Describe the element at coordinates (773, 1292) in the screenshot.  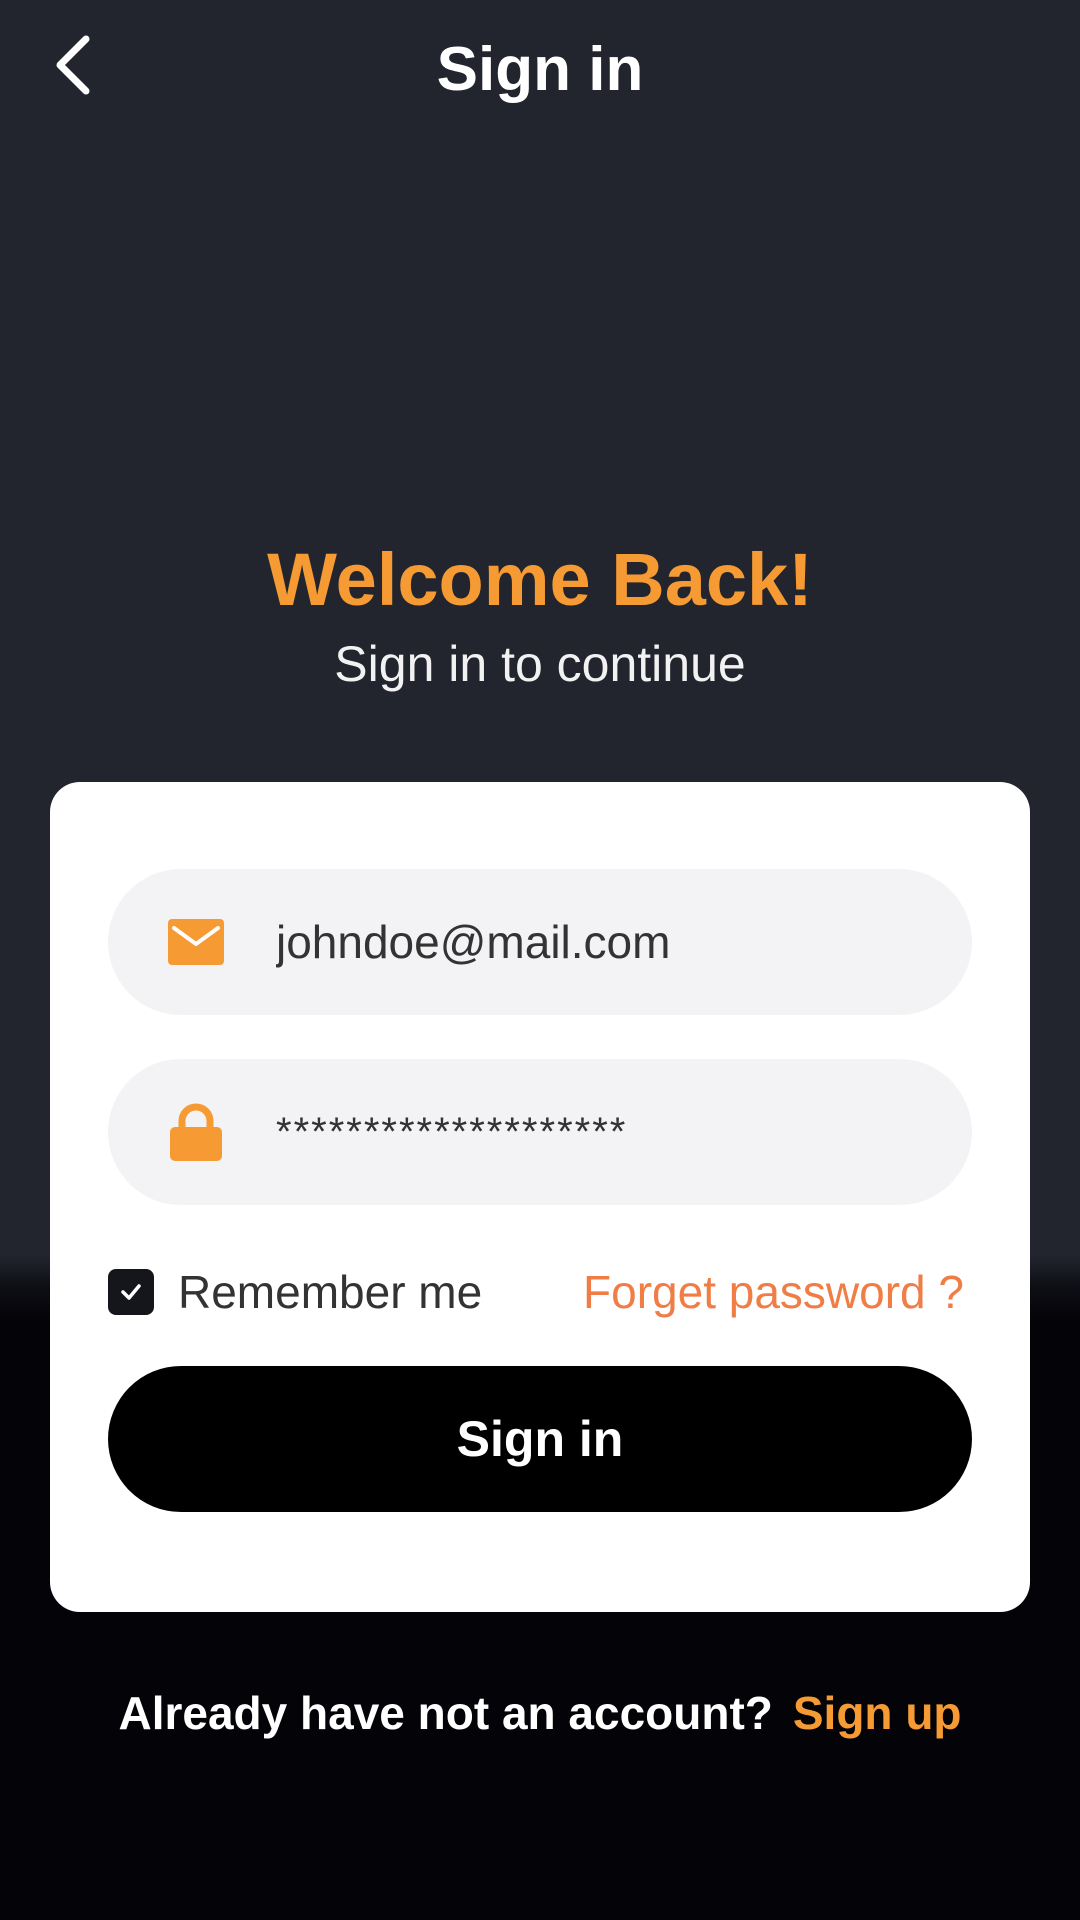
I see `forgot-password-link: Forget password ?` at that location.